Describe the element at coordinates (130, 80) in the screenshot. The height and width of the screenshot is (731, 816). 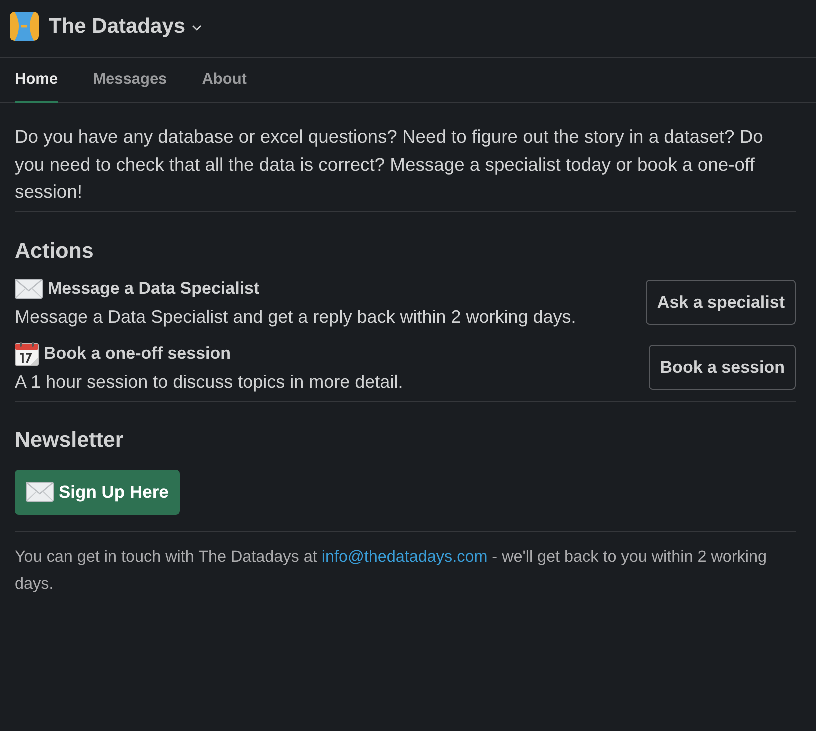
I see `tab: Messages` at that location.